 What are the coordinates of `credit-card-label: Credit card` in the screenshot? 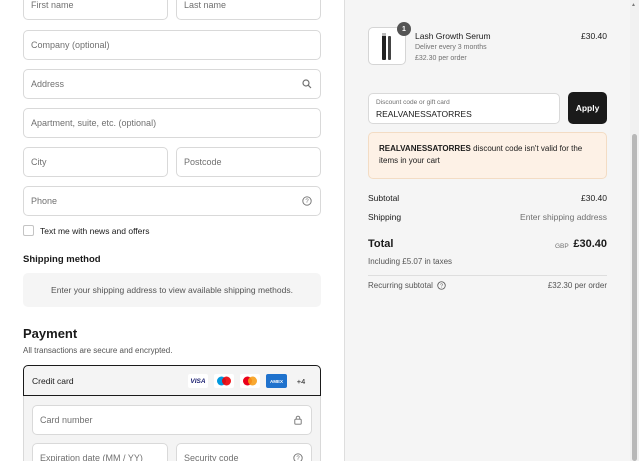 It's located at (53, 381).